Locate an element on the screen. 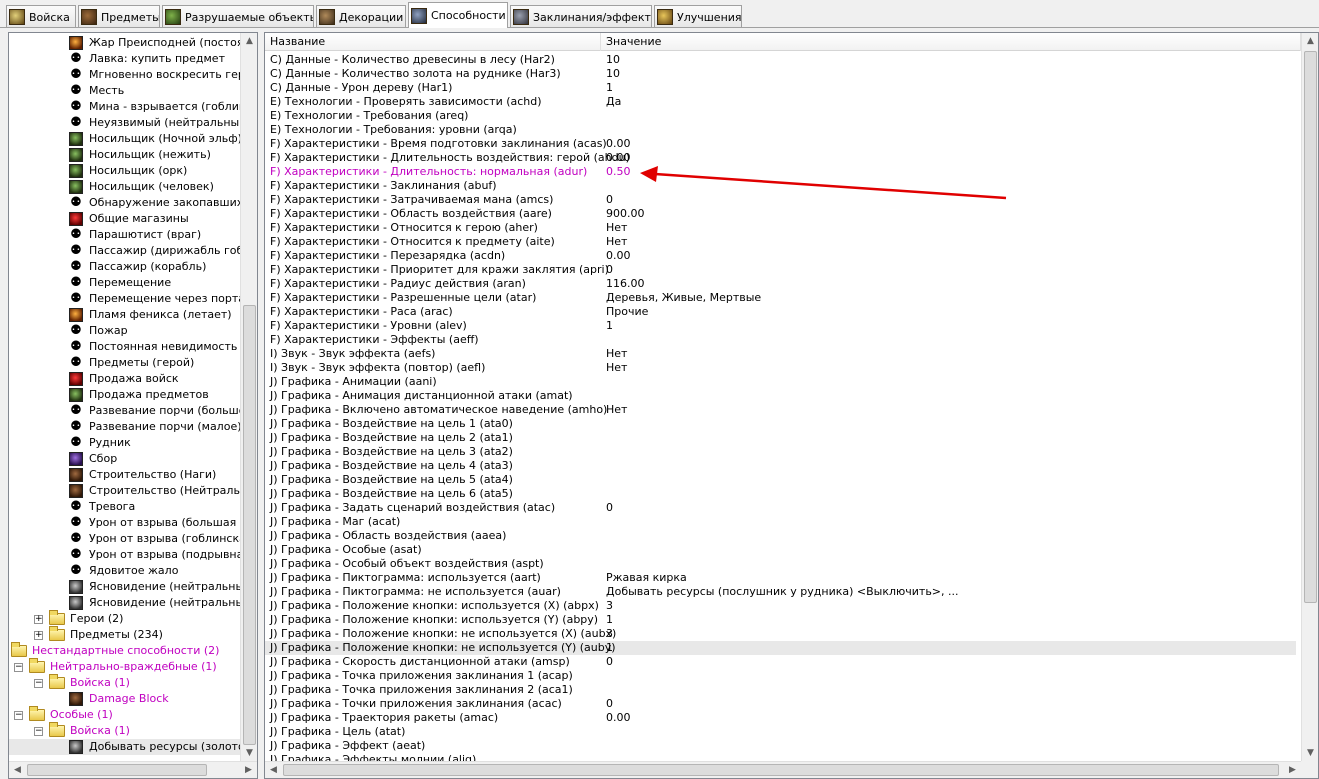  tree-folder-neutral-hostile: − Нейтрально-враждебные (1) is located at coordinates (125, 666).